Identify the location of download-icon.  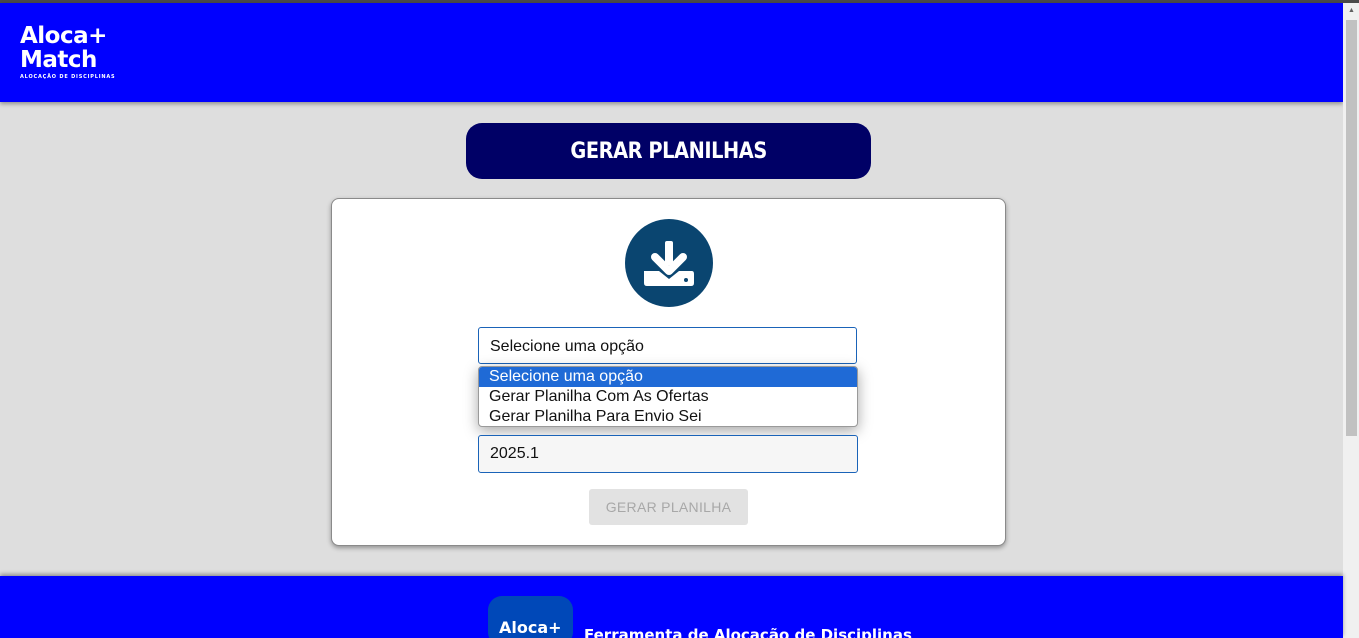
(669, 263).